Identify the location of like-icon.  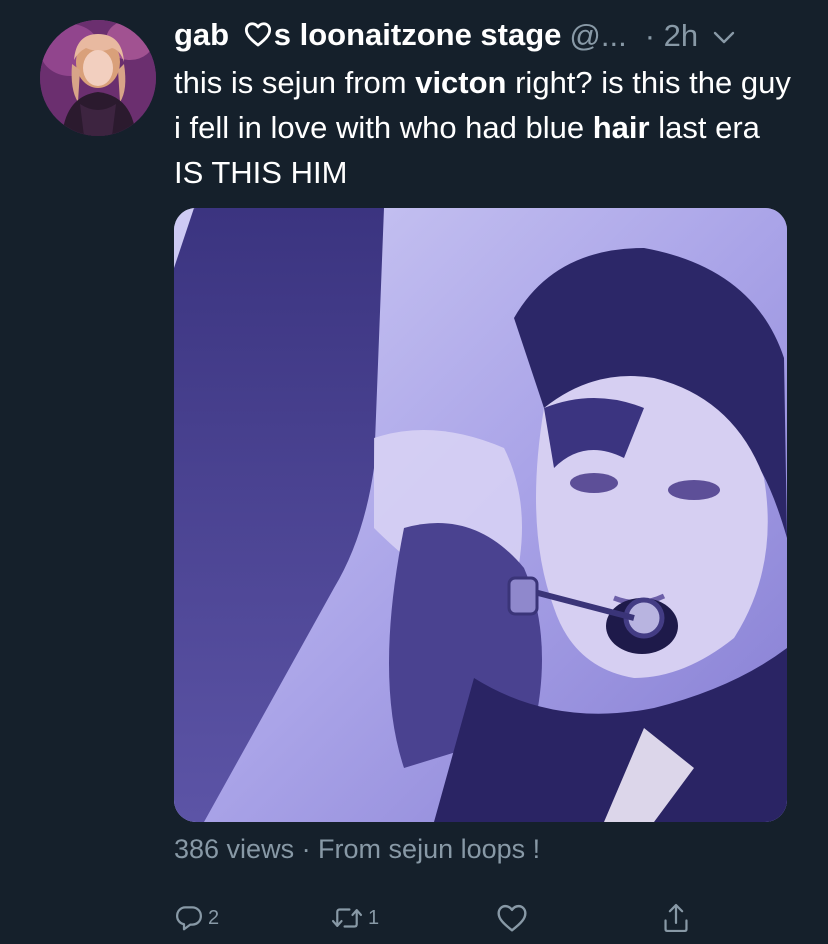
(512, 918).